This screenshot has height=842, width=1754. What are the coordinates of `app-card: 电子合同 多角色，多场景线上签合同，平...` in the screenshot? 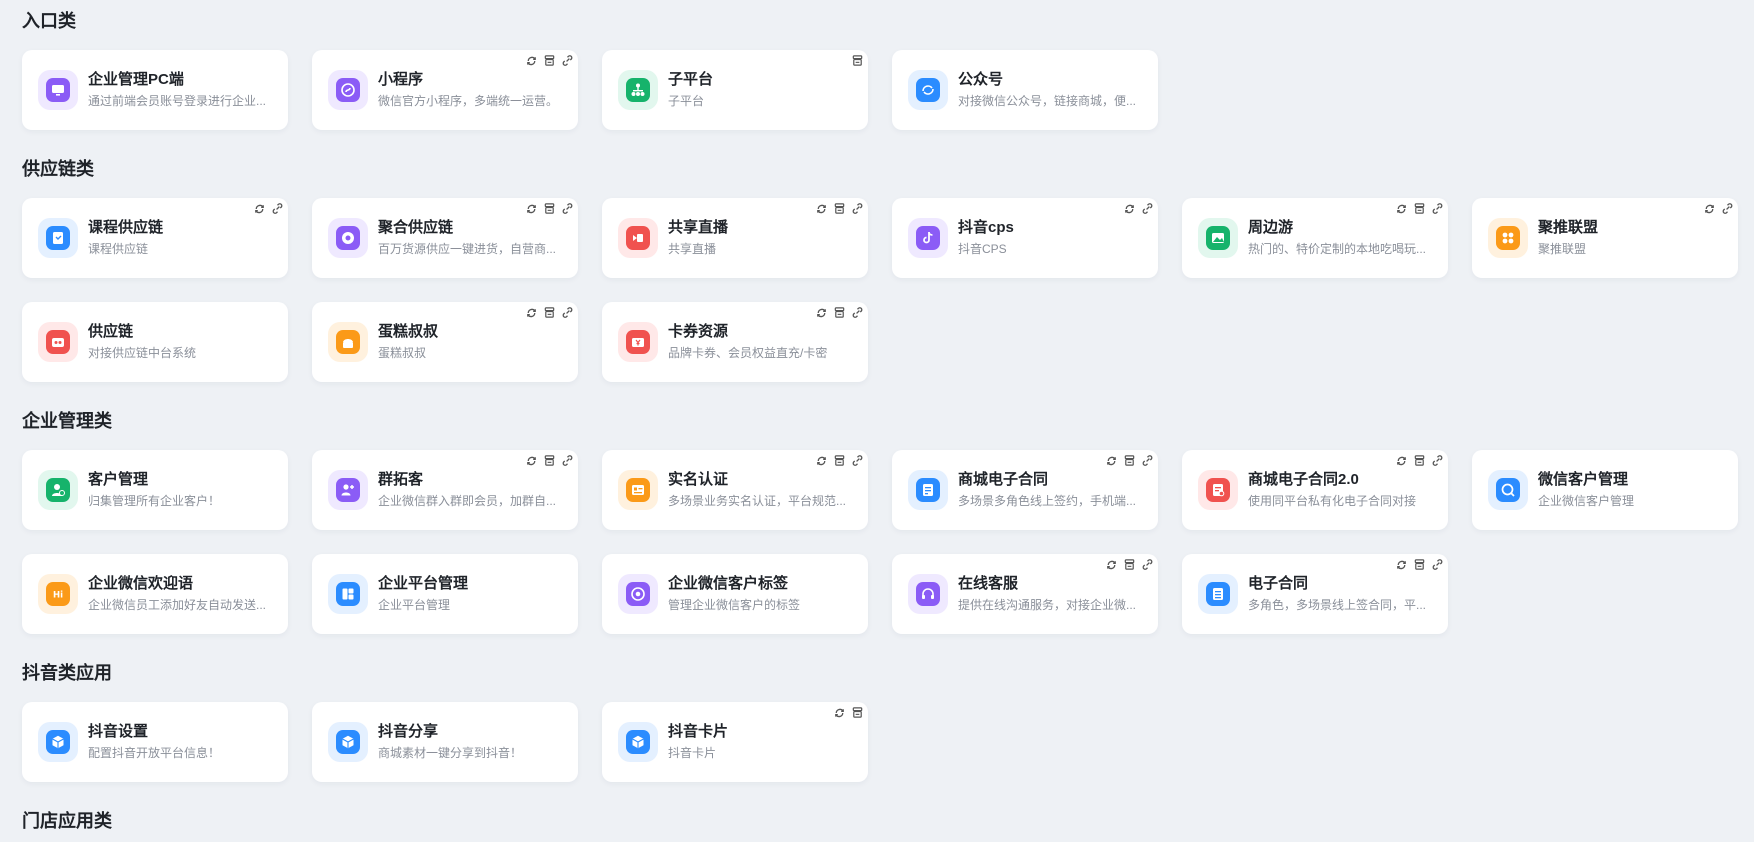 It's located at (1315, 594).